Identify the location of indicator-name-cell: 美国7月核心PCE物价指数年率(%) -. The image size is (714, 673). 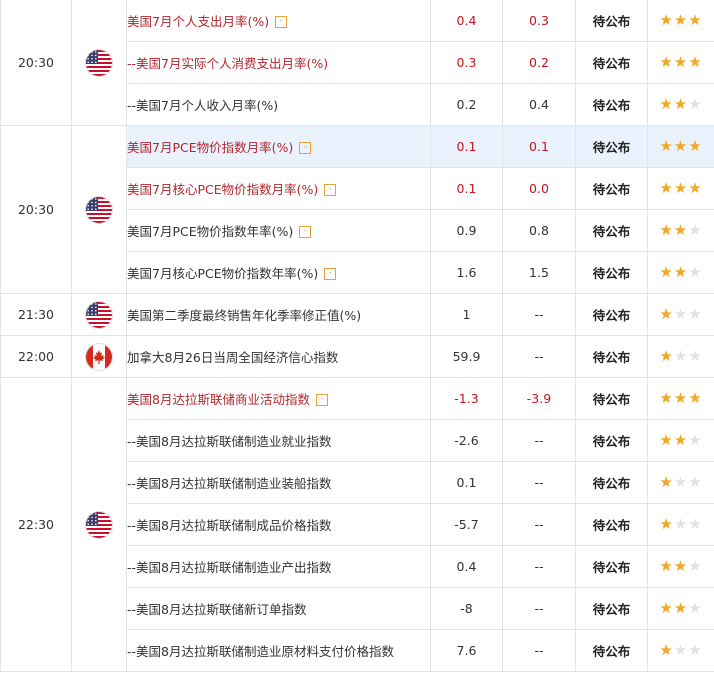
(278, 272).